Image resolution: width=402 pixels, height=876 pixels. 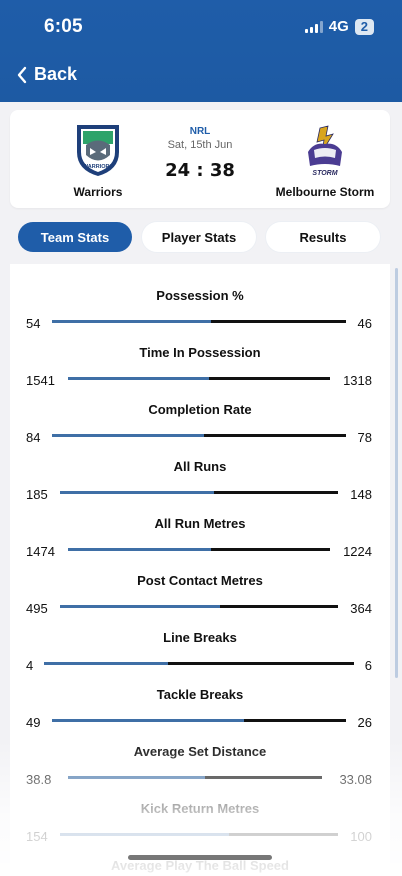 I want to click on stat-title: Possession %, so click(x=200, y=295).